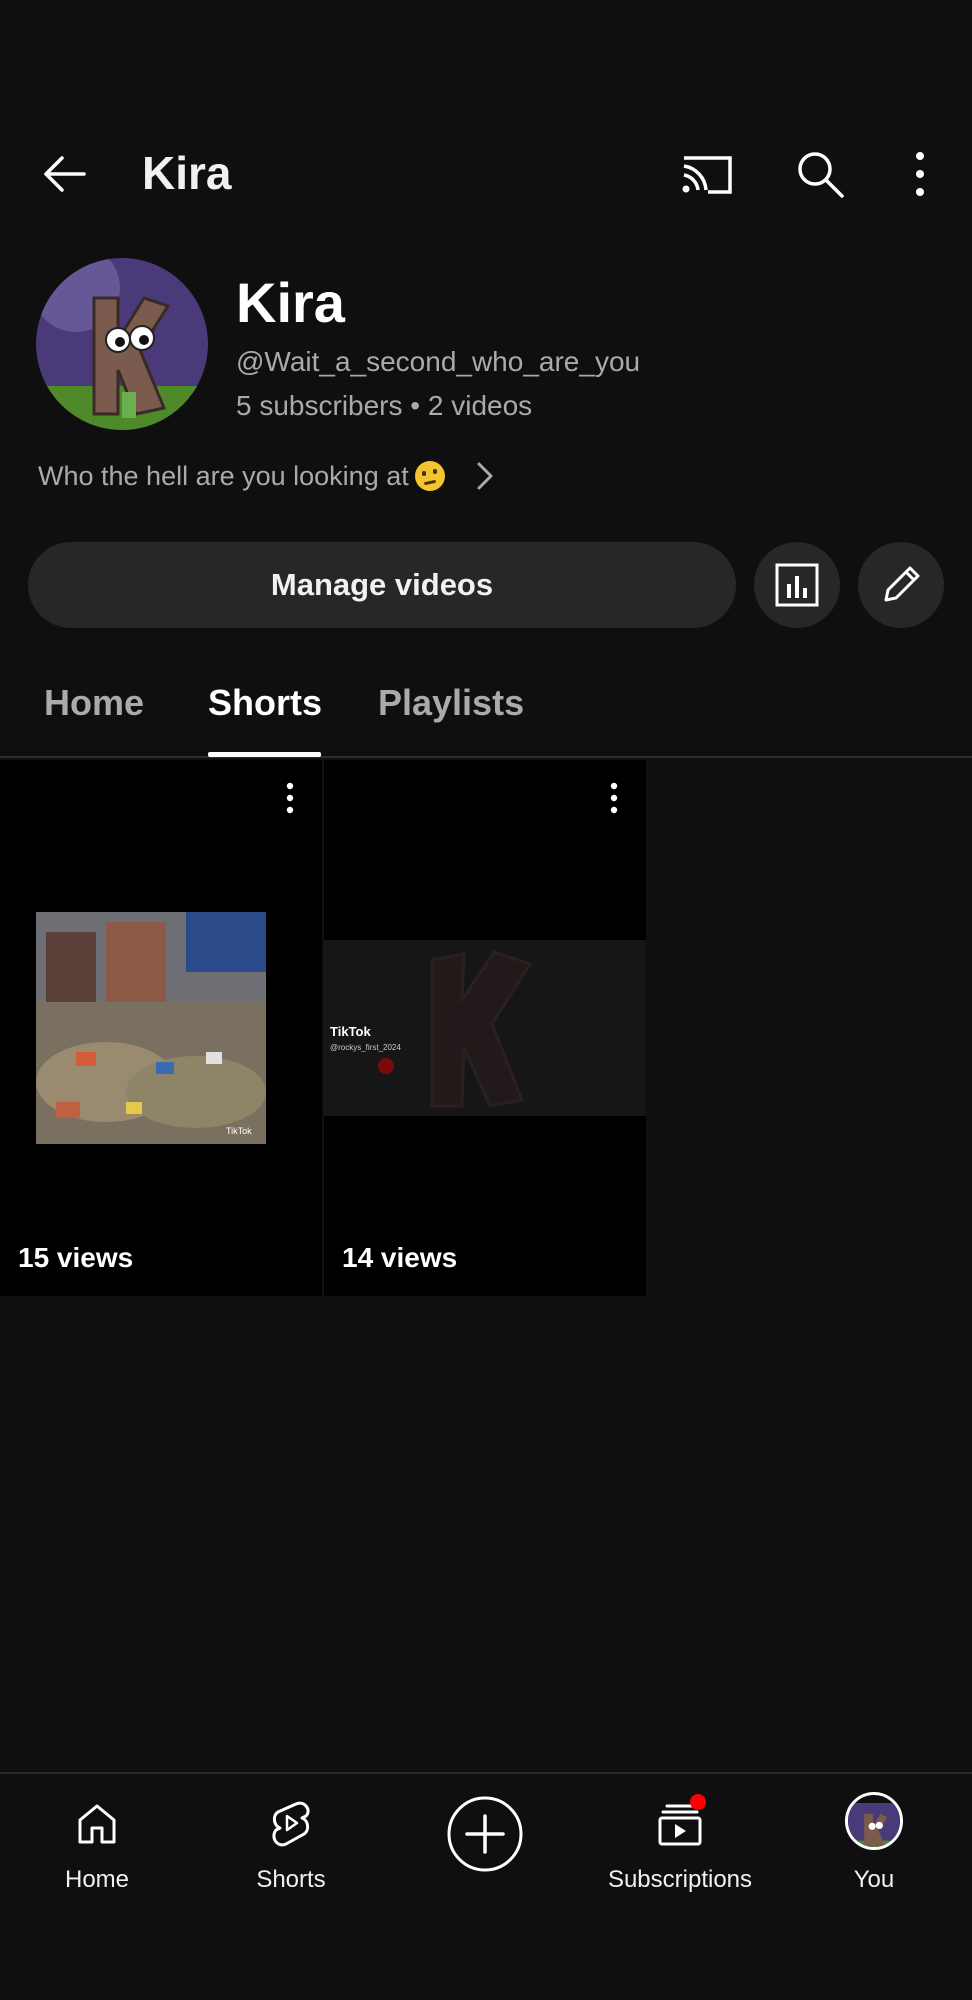 The height and width of the screenshot is (2000, 972). Describe the element at coordinates (451, 703) in the screenshot. I see `tab-playlists: Playlists` at that location.